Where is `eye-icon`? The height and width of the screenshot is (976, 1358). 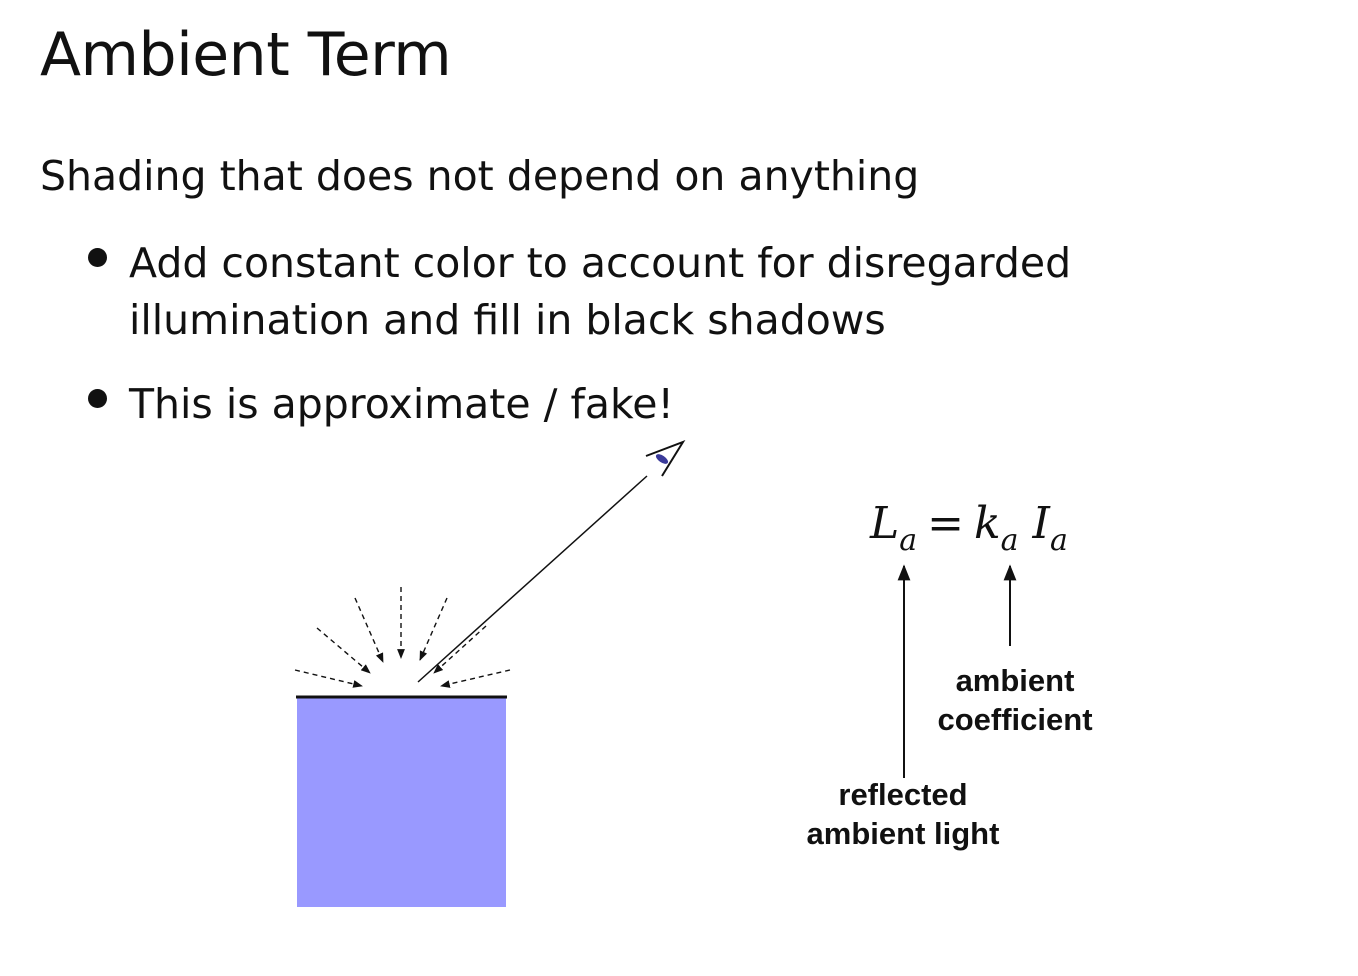 eye-icon is located at coordinates (665, 458).